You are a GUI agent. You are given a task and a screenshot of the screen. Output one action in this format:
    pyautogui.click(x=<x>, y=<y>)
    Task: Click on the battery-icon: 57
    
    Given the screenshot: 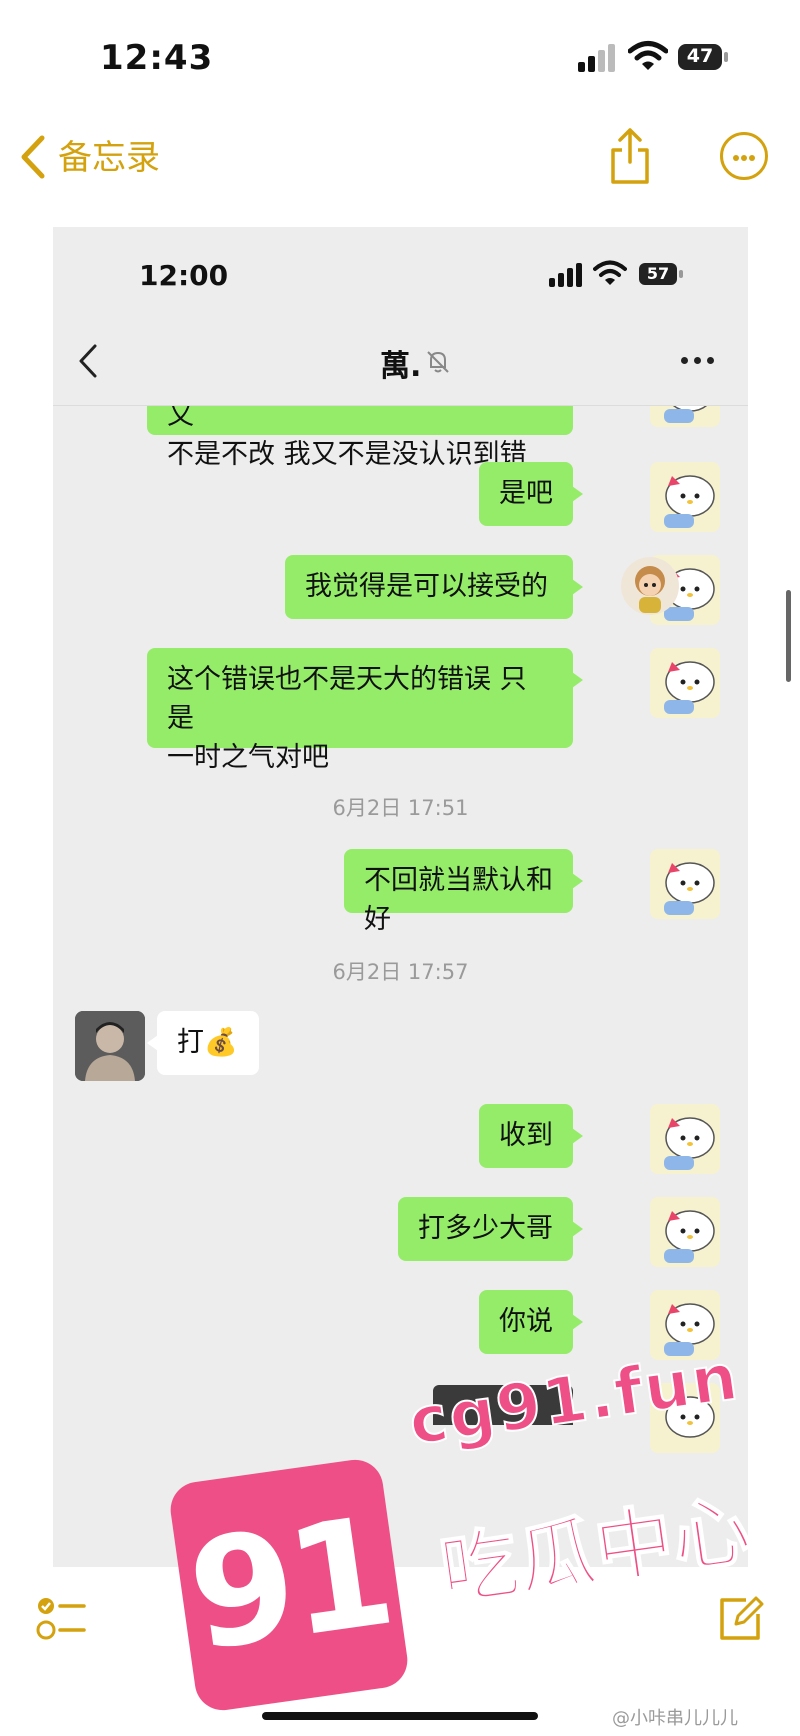 What is the action you would take?
    pyautogui.click(x=662, y=275)
    